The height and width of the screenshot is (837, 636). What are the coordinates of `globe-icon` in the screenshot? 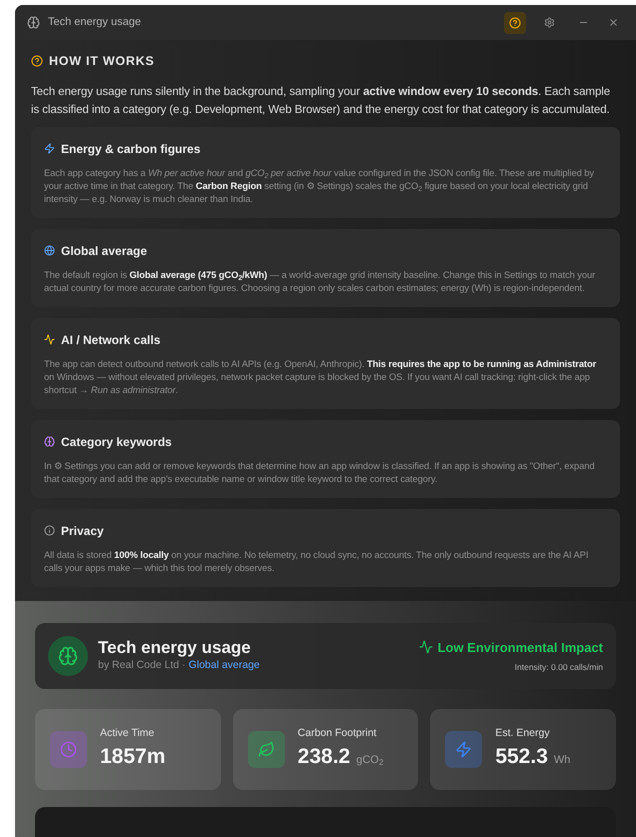 It's located at (49, 250).